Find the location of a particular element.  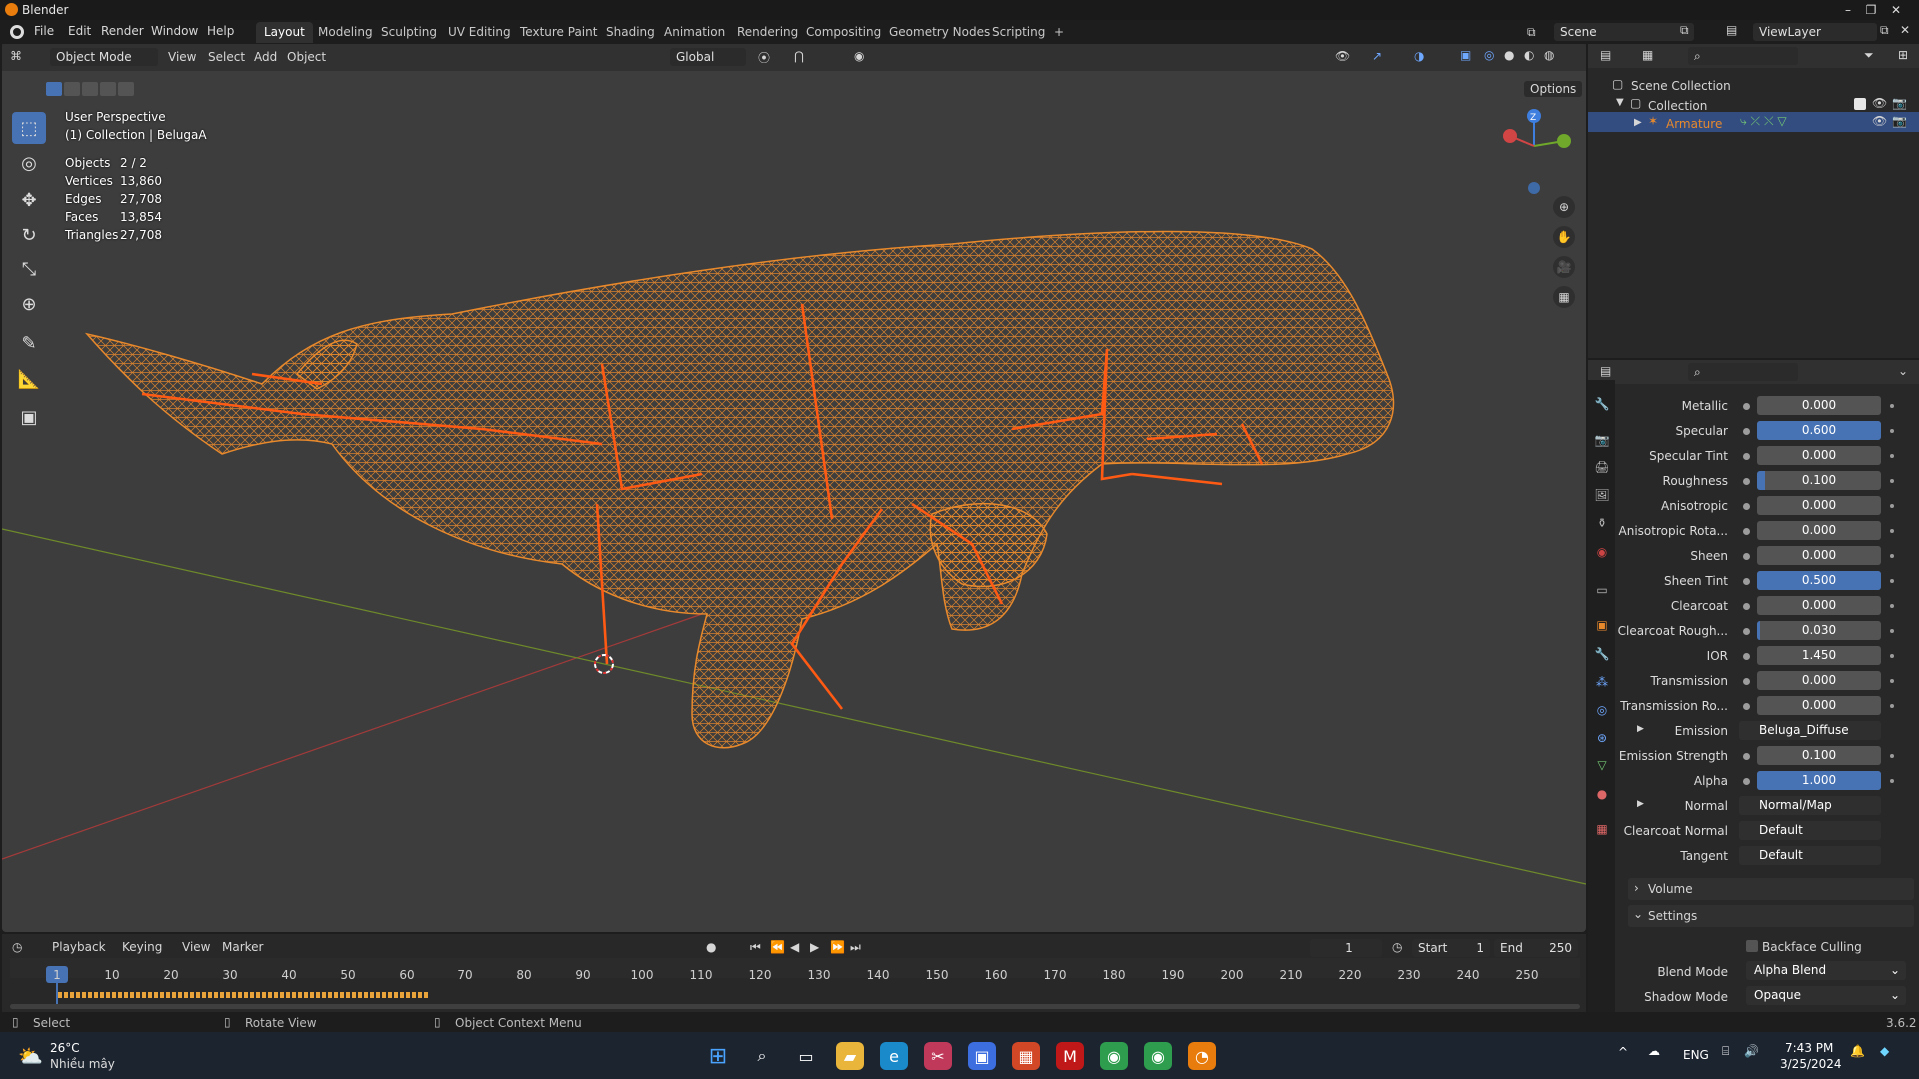

prop-field-metallic: 0.000 is located at coordinates (1819, 405).